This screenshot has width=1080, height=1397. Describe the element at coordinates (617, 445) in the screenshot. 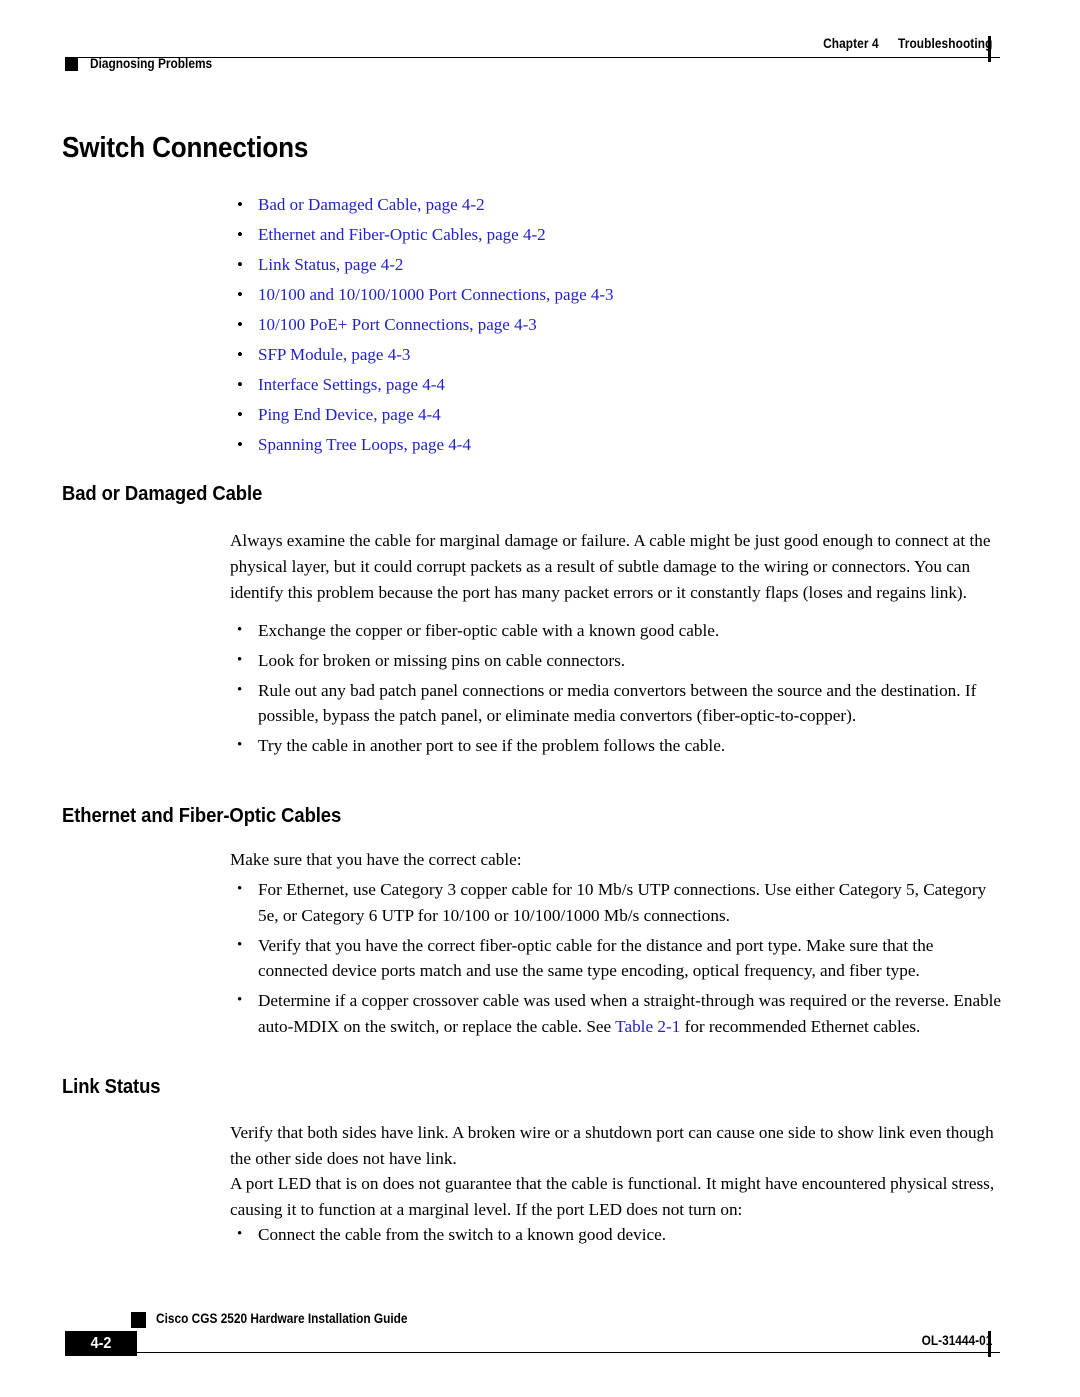

I see `list-item: • Spanning Tree Loops, page 4-4` at that location.